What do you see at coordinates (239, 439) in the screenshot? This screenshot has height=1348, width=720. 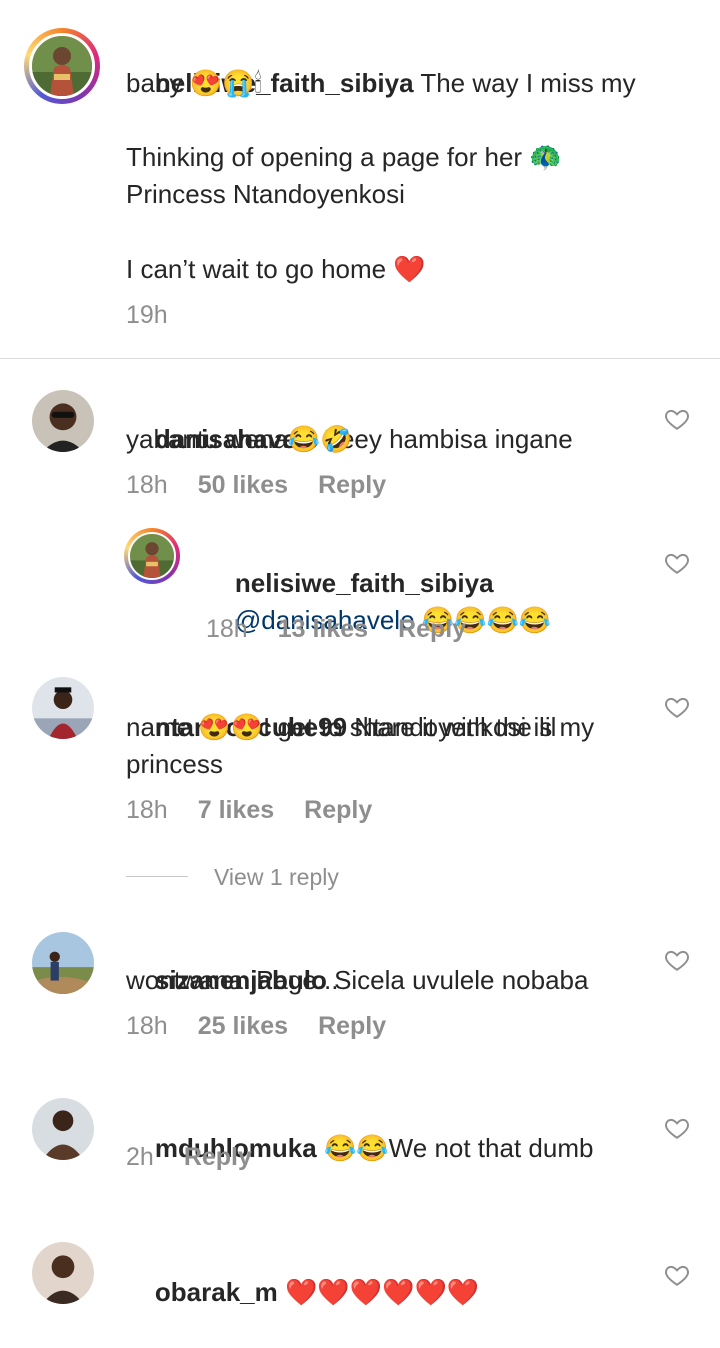 I see `comment-text-cont: yabantu wena😂🤣` at bounding box center [239, 439].